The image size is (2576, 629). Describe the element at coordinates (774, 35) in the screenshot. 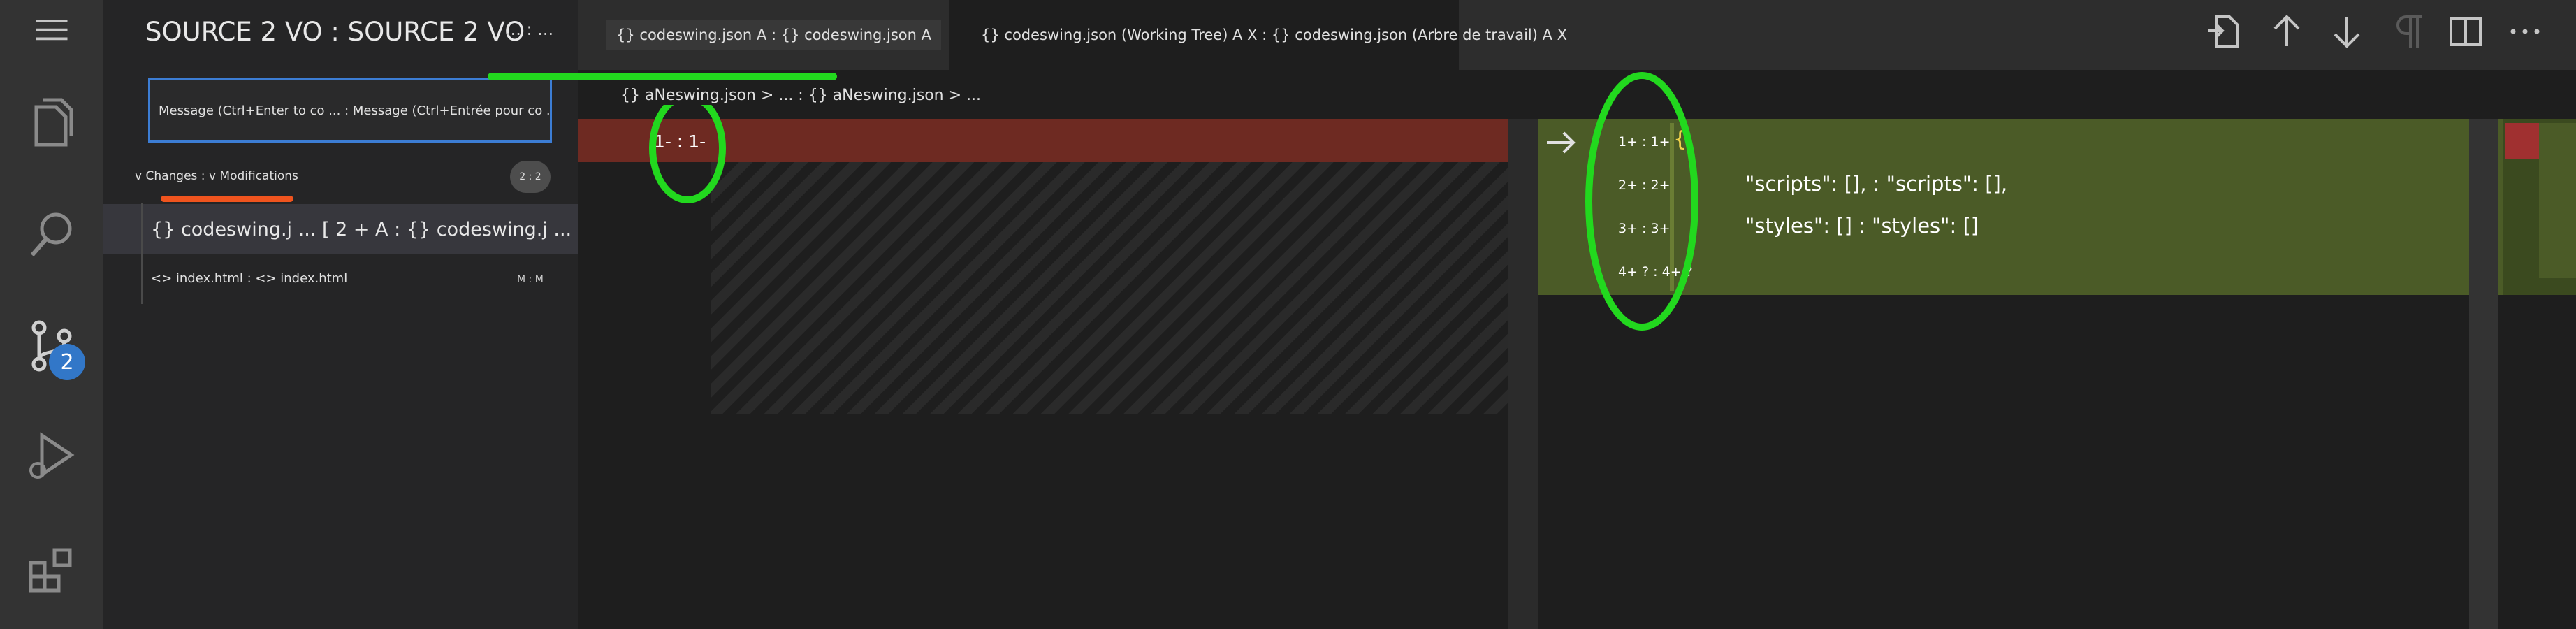

I see `tab-label: {} codeswing.json A` at that location.